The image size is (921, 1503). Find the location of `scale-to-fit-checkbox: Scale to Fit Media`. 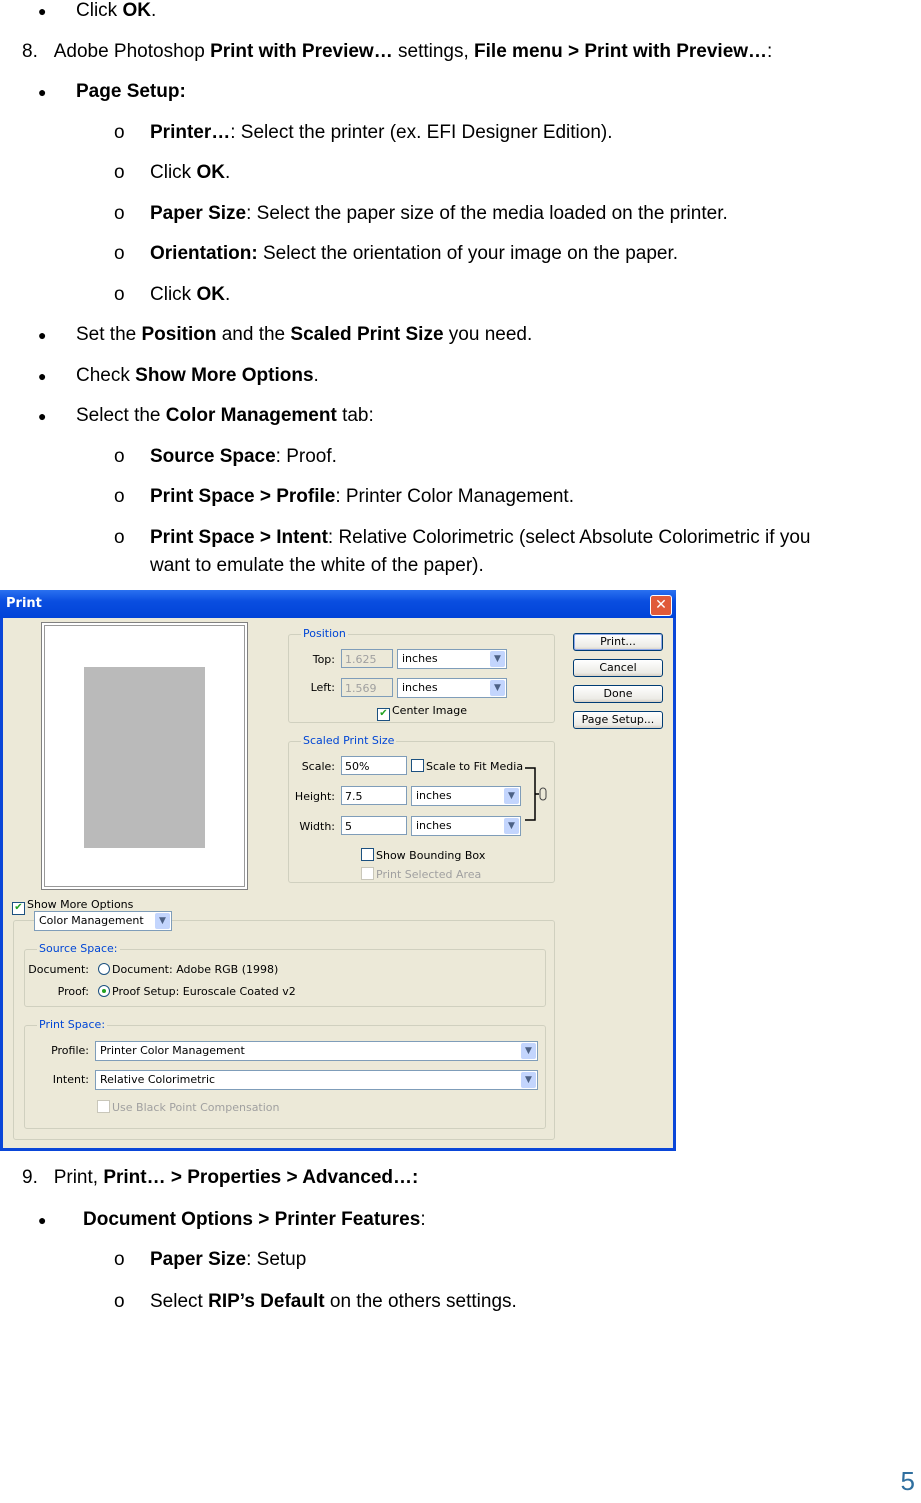

scale-to-fit-checkbox: Scale to Fit Media is located at coordinates (467, 766).